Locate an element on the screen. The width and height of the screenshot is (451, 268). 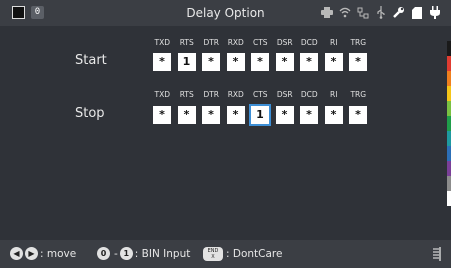
start-label: Start is located at coordinates (91, 60).